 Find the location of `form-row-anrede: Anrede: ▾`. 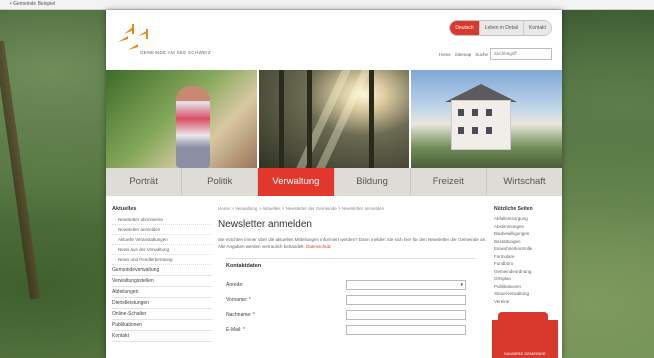

form-row-anrede: Anrede: ▾ is located at coordinates (351, 284).